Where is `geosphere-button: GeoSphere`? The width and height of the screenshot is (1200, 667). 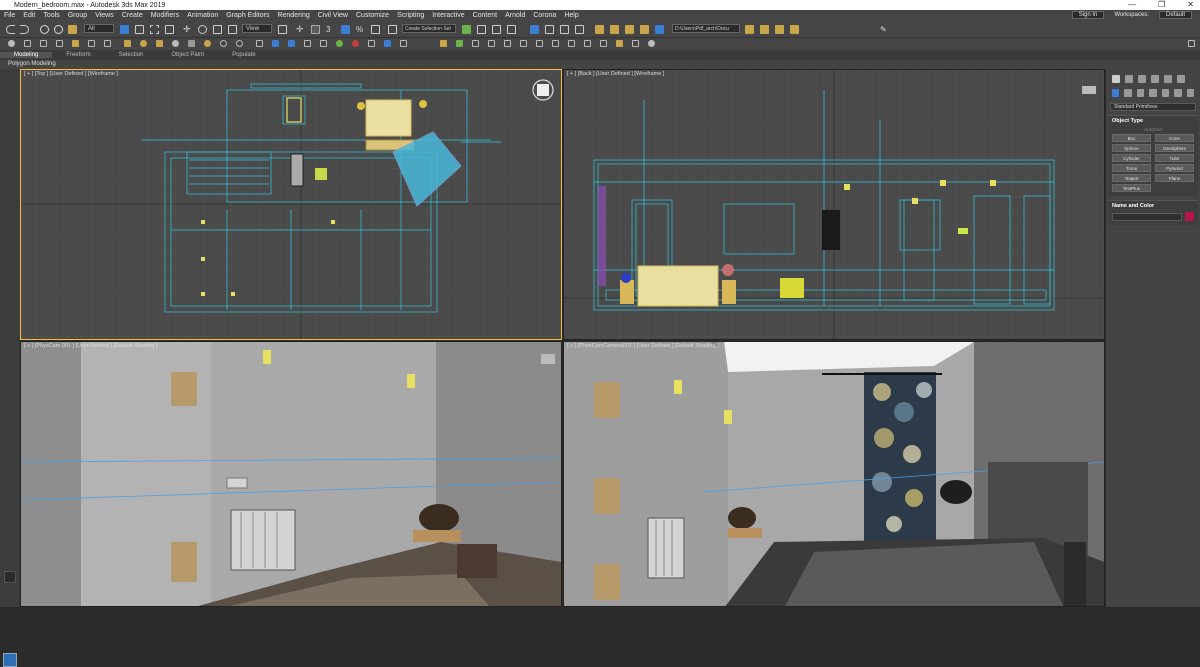 geosphere-button: GeoSphere is located at coordinates (1174, 148).